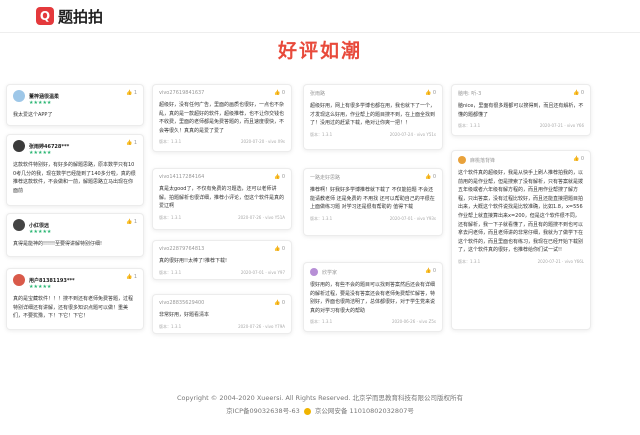 Image resolution: width=640 pixels, height=435 pixels. What do you see at coordinates (49, 146) in the screenshot?
I see `reviewer-name: 张雨婷46728***` at bounding box center [49, 146].